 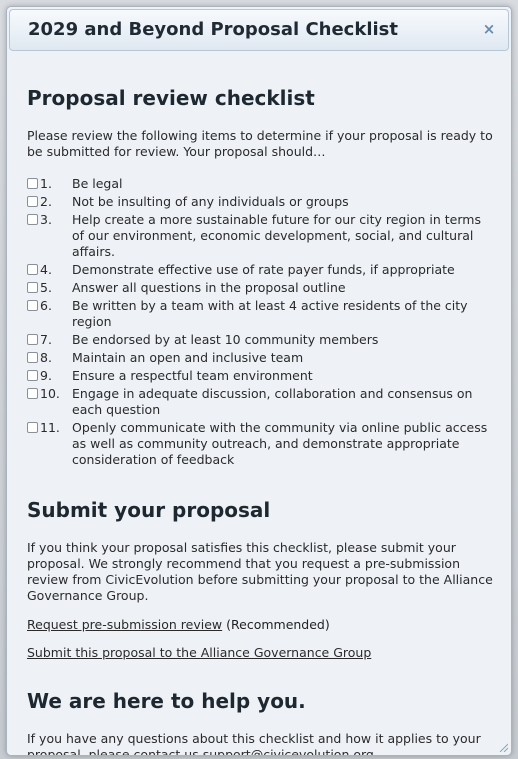 I want to click on checklist-item-number: 8., so click(x=46, y=357).